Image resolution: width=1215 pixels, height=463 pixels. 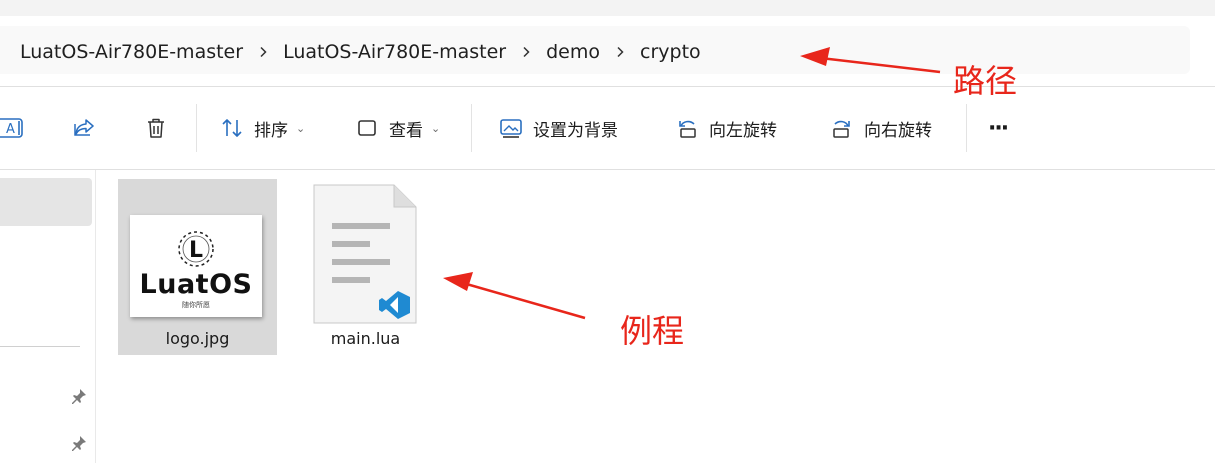 I want to click on annotation-arrow-path, so click(x=876, y=64).